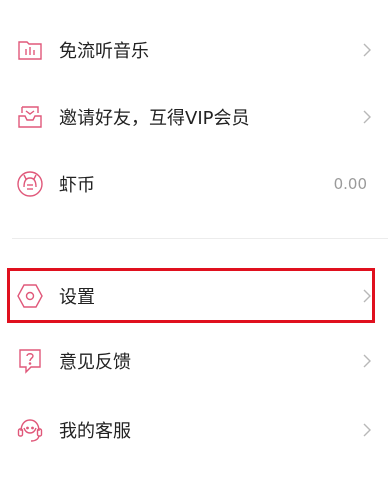 The height and width of the screenshot is (477, 388). I want to click on menu-item-label: 免流听音乐, so click(104, 51).